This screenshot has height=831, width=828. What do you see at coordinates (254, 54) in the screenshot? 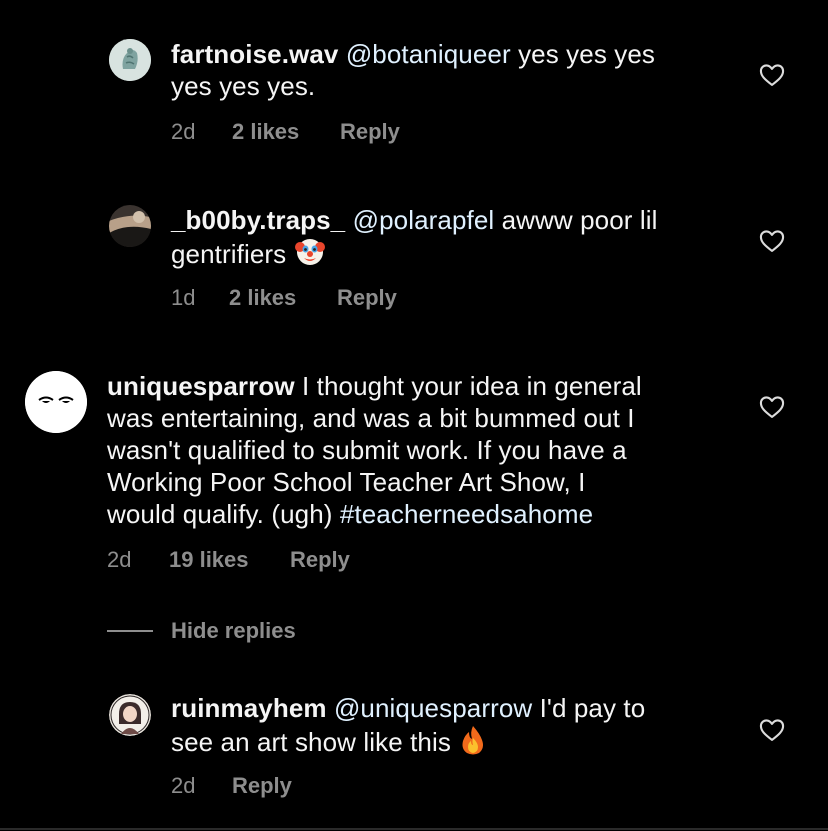
I see `username: fartnoise.wav` at bounding box center [254, 54].